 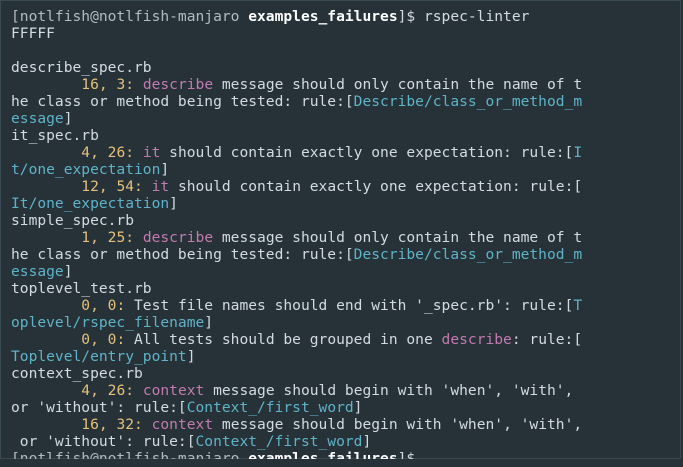 I want to click on rule-name: It/one_expectation, so click(x=90, y=203).